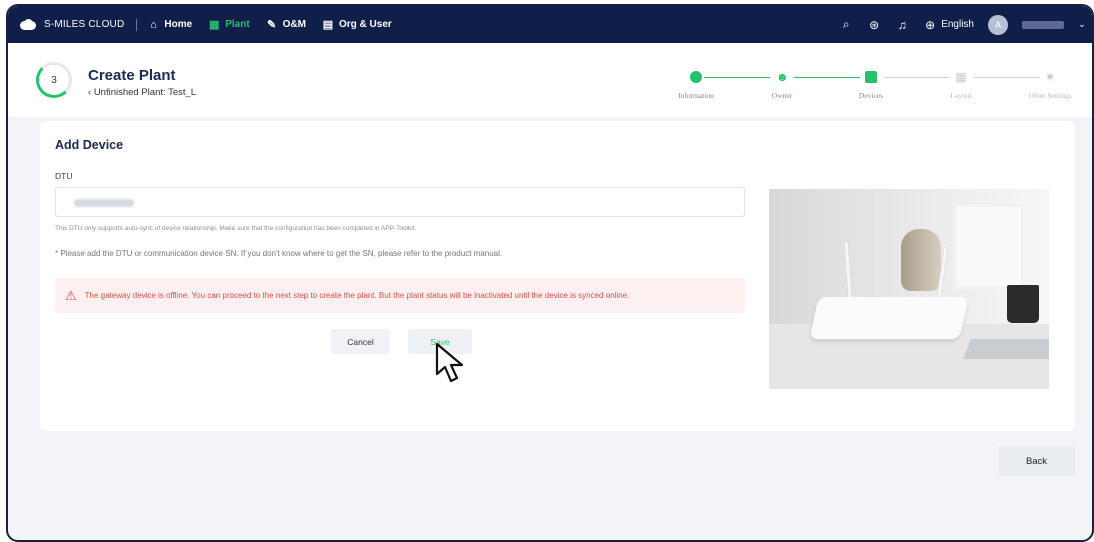 The width and height of the screenshot is (1094, 542). I want to click on nav-item-label: Home, so click(178, 24).